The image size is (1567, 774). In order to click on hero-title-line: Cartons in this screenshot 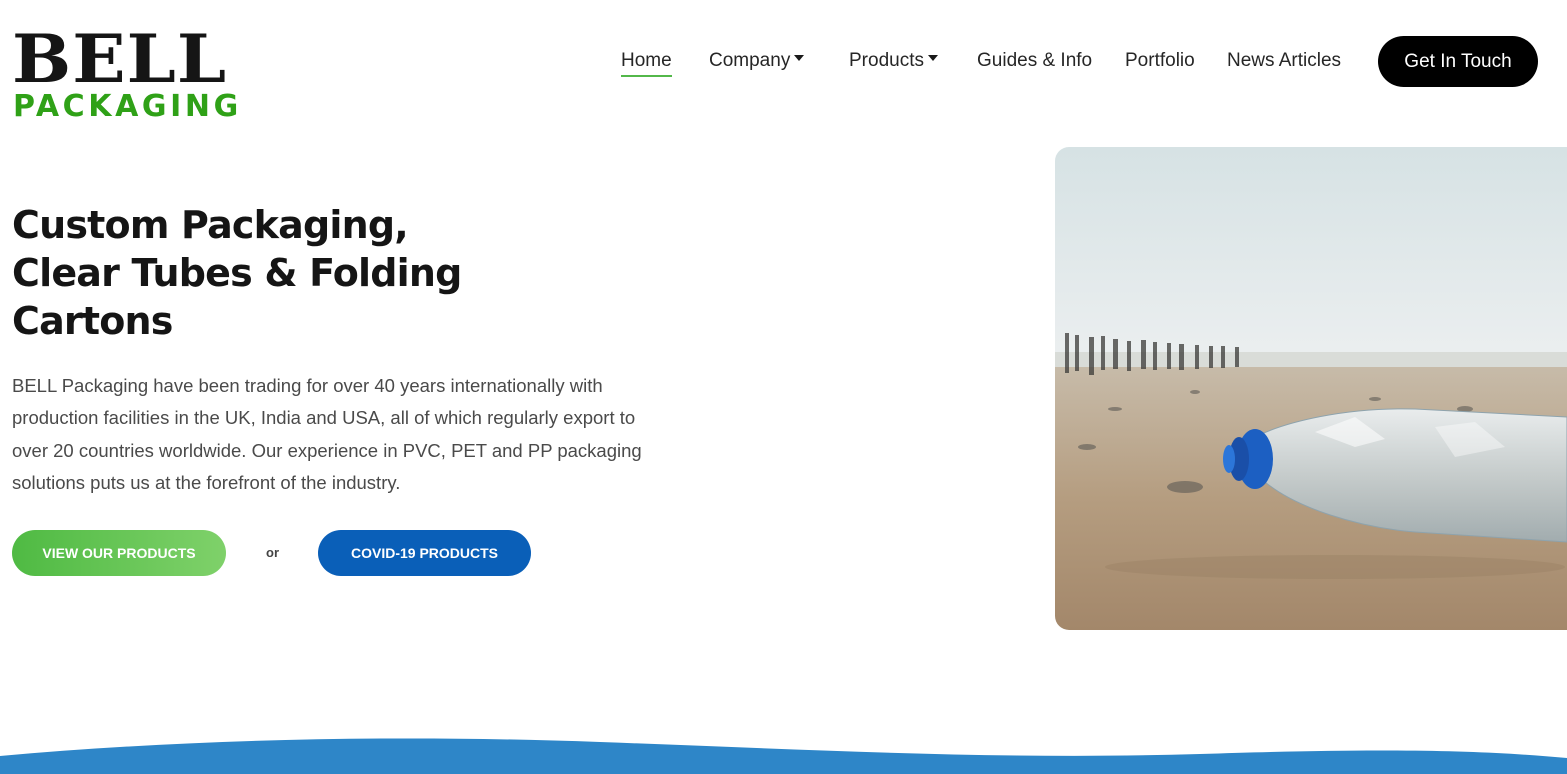, I will do `click(92, 321)`.